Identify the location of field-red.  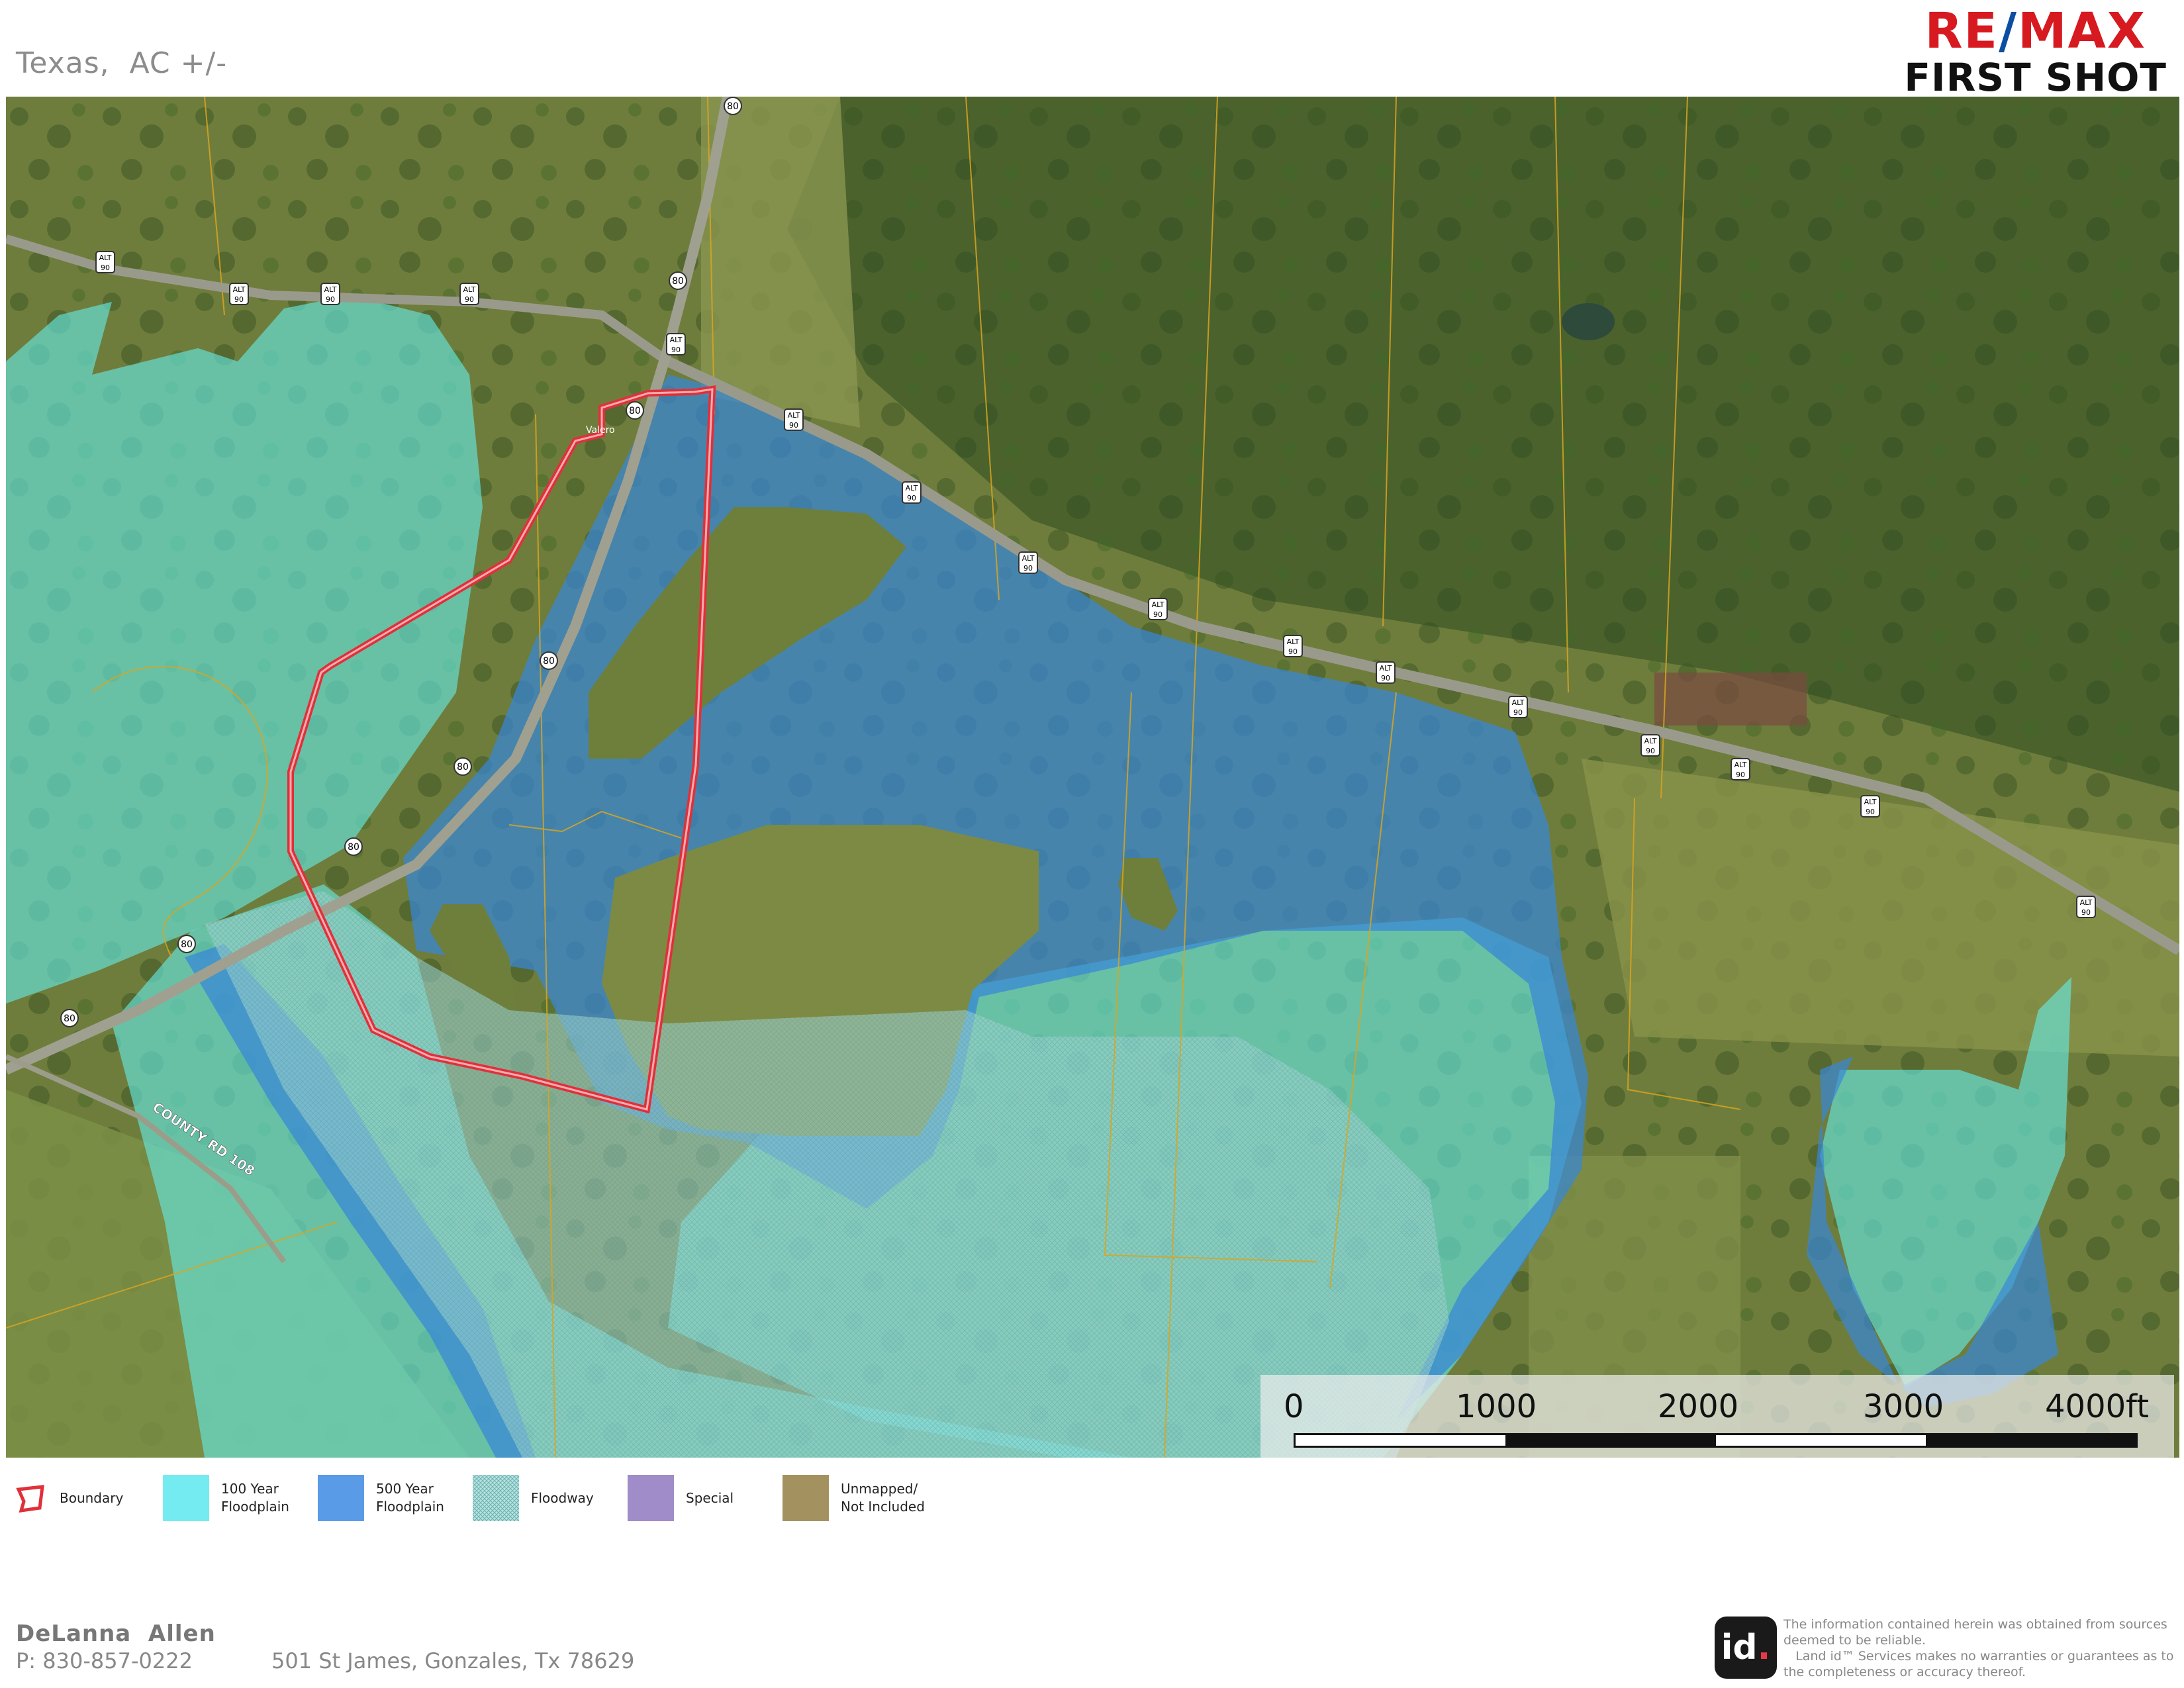
(1730, 699).